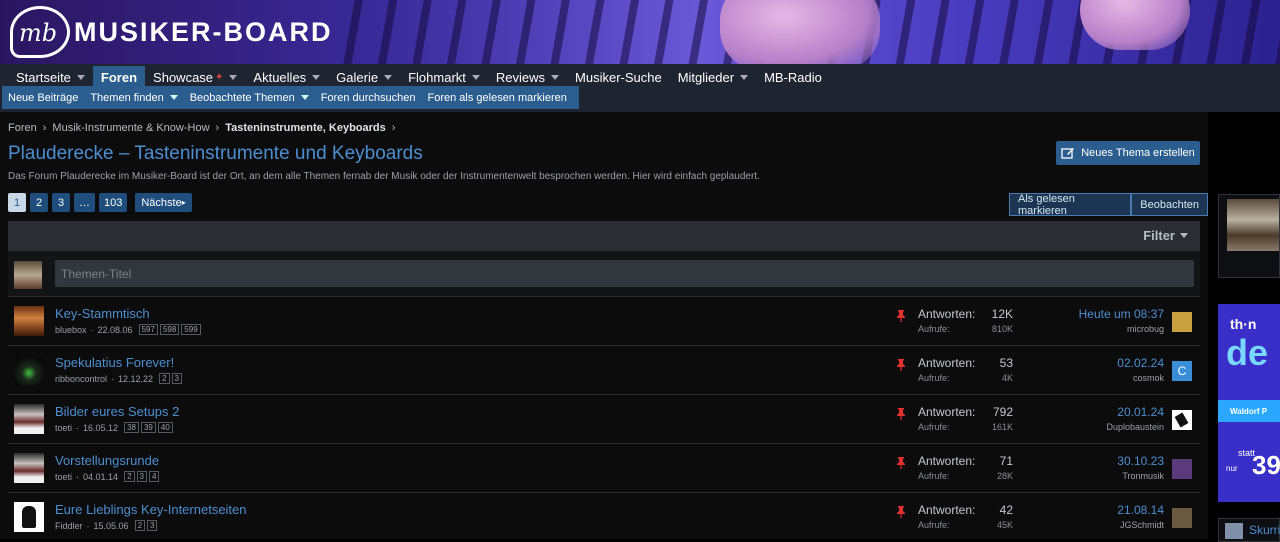 The image size is (1280, 542). What do you see at coordinates (1140, 510) in the screenshot?
I see `last-post-date: 21.08.14` at bounding box center [1140, 510].